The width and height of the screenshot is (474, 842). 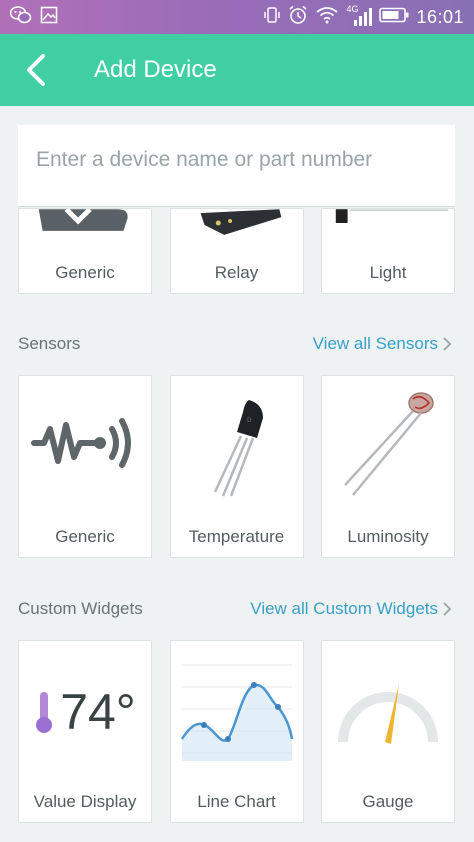 What do you see at coordinates (155, 69) in the screenshot?
I see `page-title: Add Device` at bounding box center [155, 69].